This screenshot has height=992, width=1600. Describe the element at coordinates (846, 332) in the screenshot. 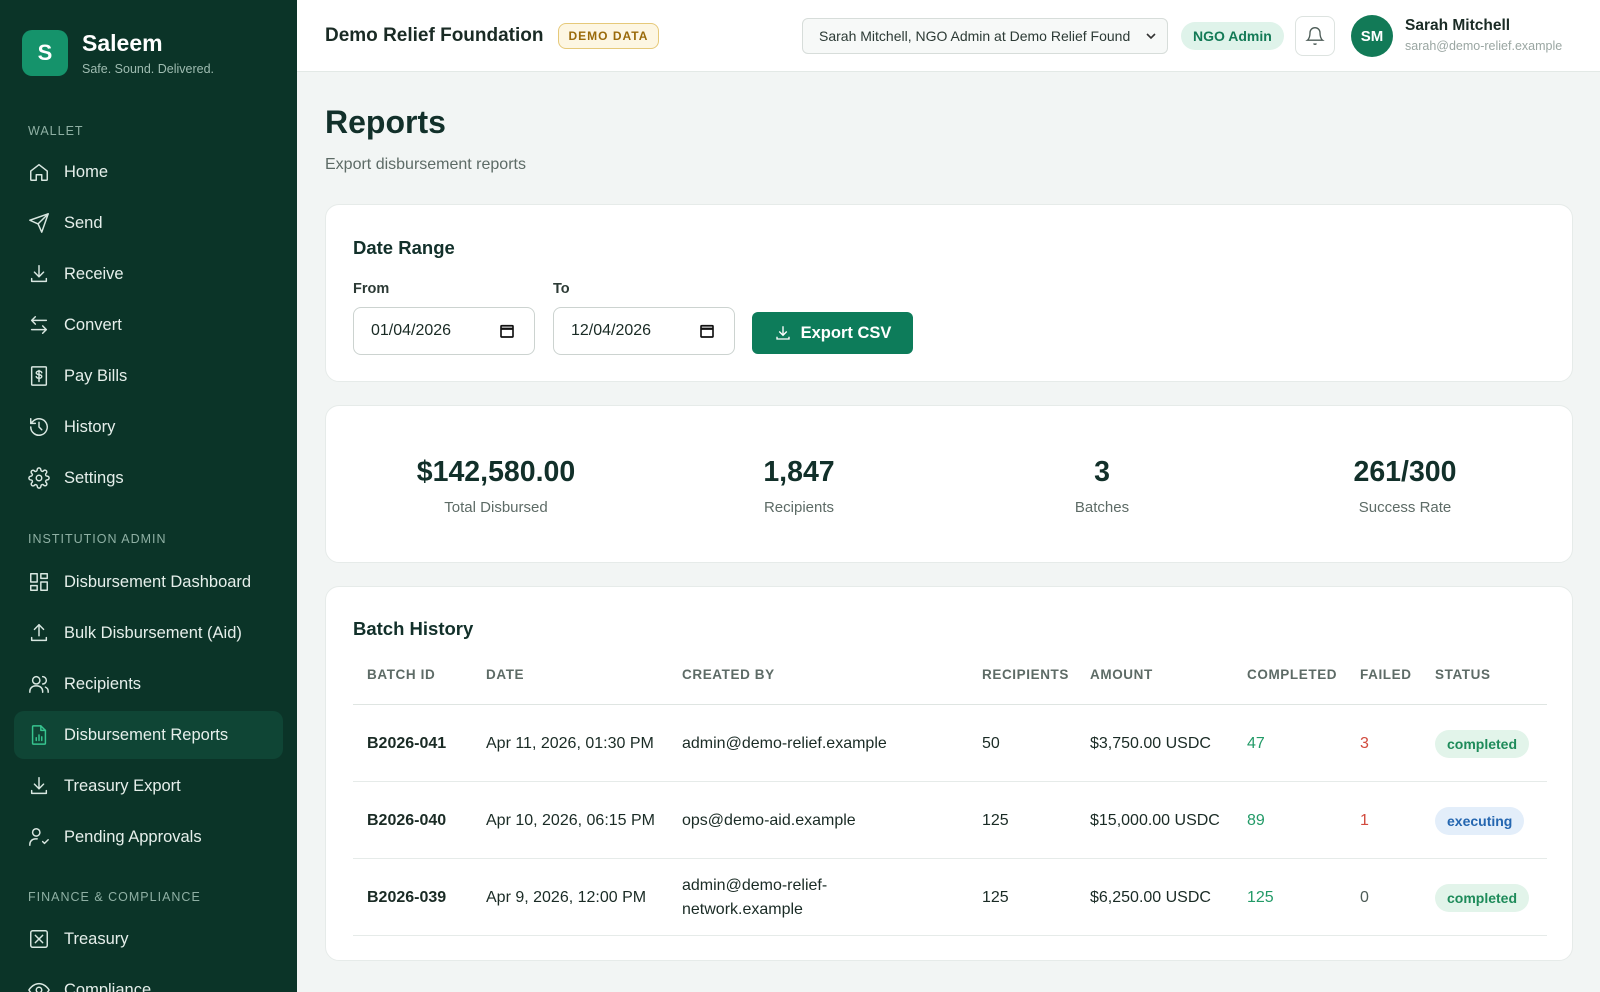

I see `export-csv-label: Export CSV` at that location.